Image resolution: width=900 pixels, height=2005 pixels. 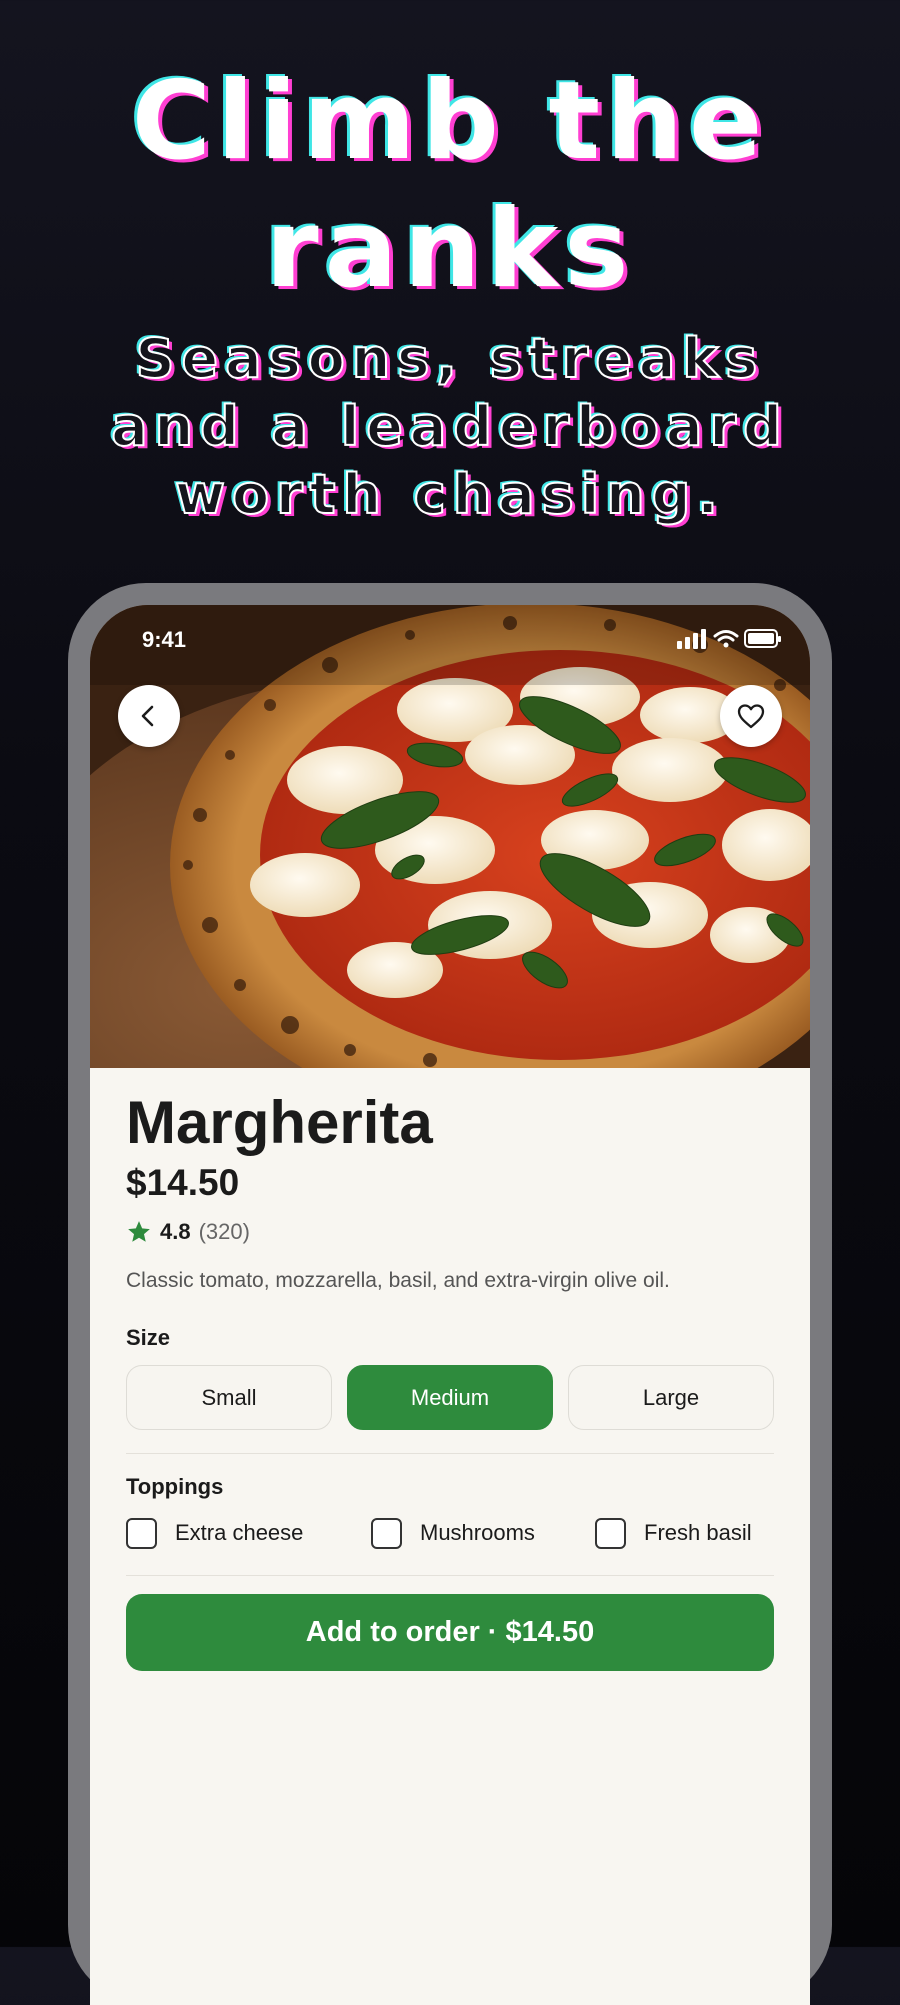 What do you see at coordinates (450, 121) in the screenshot?
I see `promo-headline-line1: Climb the` at bounding box center [450, 121].